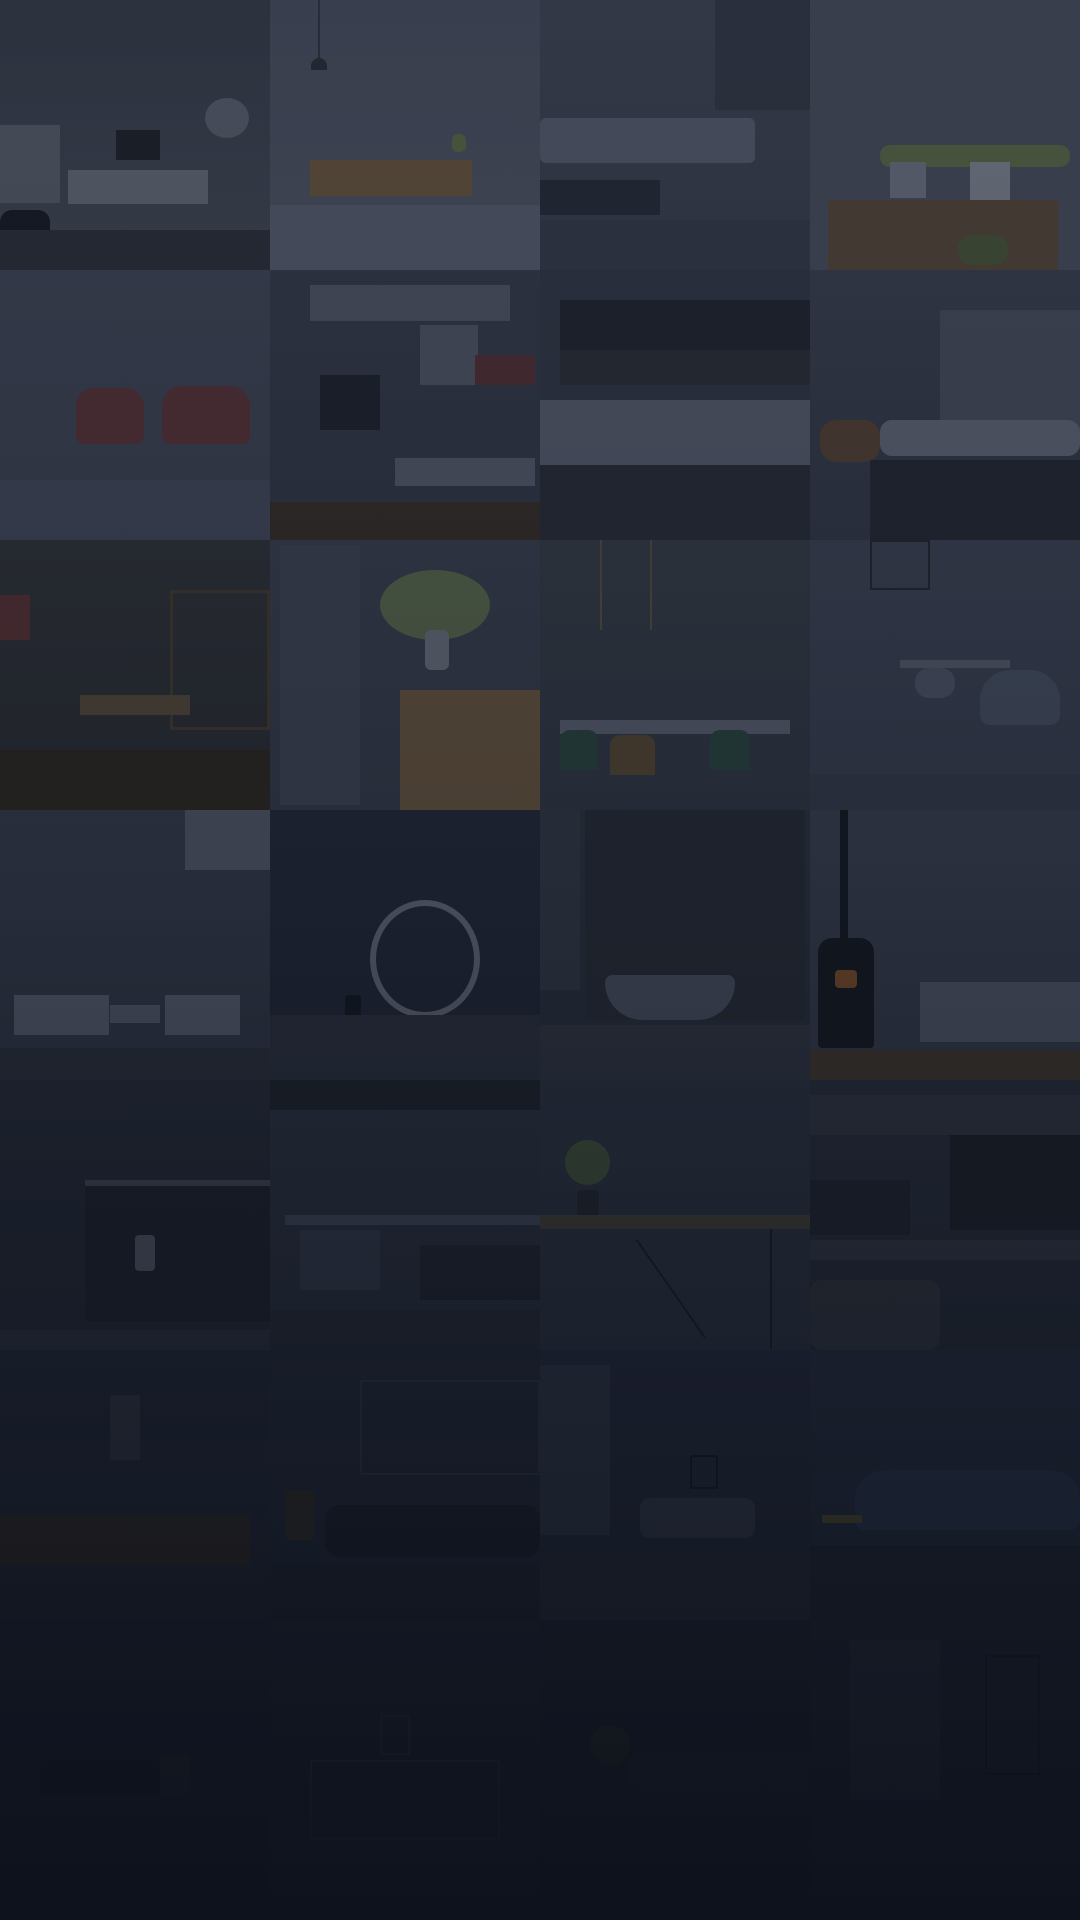  What do you see at coordinates (945, 135) in the screenshot?
I see `tile-plants-wall` at bounding box center [945, 135].